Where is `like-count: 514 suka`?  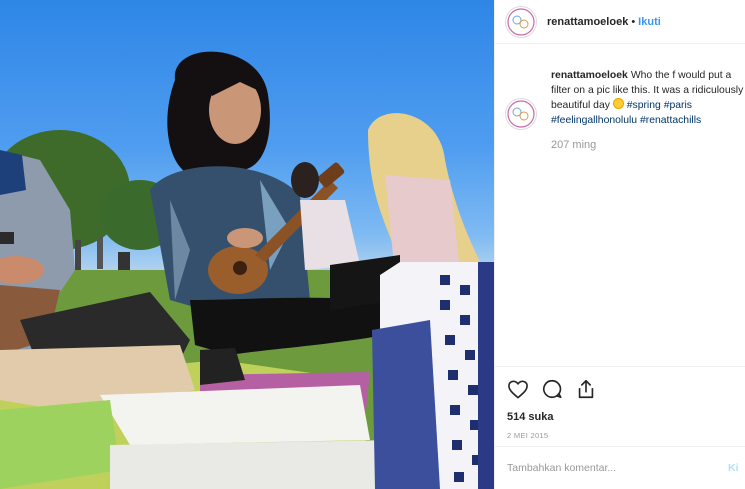
like-count: 514 suka is located at coordinates (620, 417).